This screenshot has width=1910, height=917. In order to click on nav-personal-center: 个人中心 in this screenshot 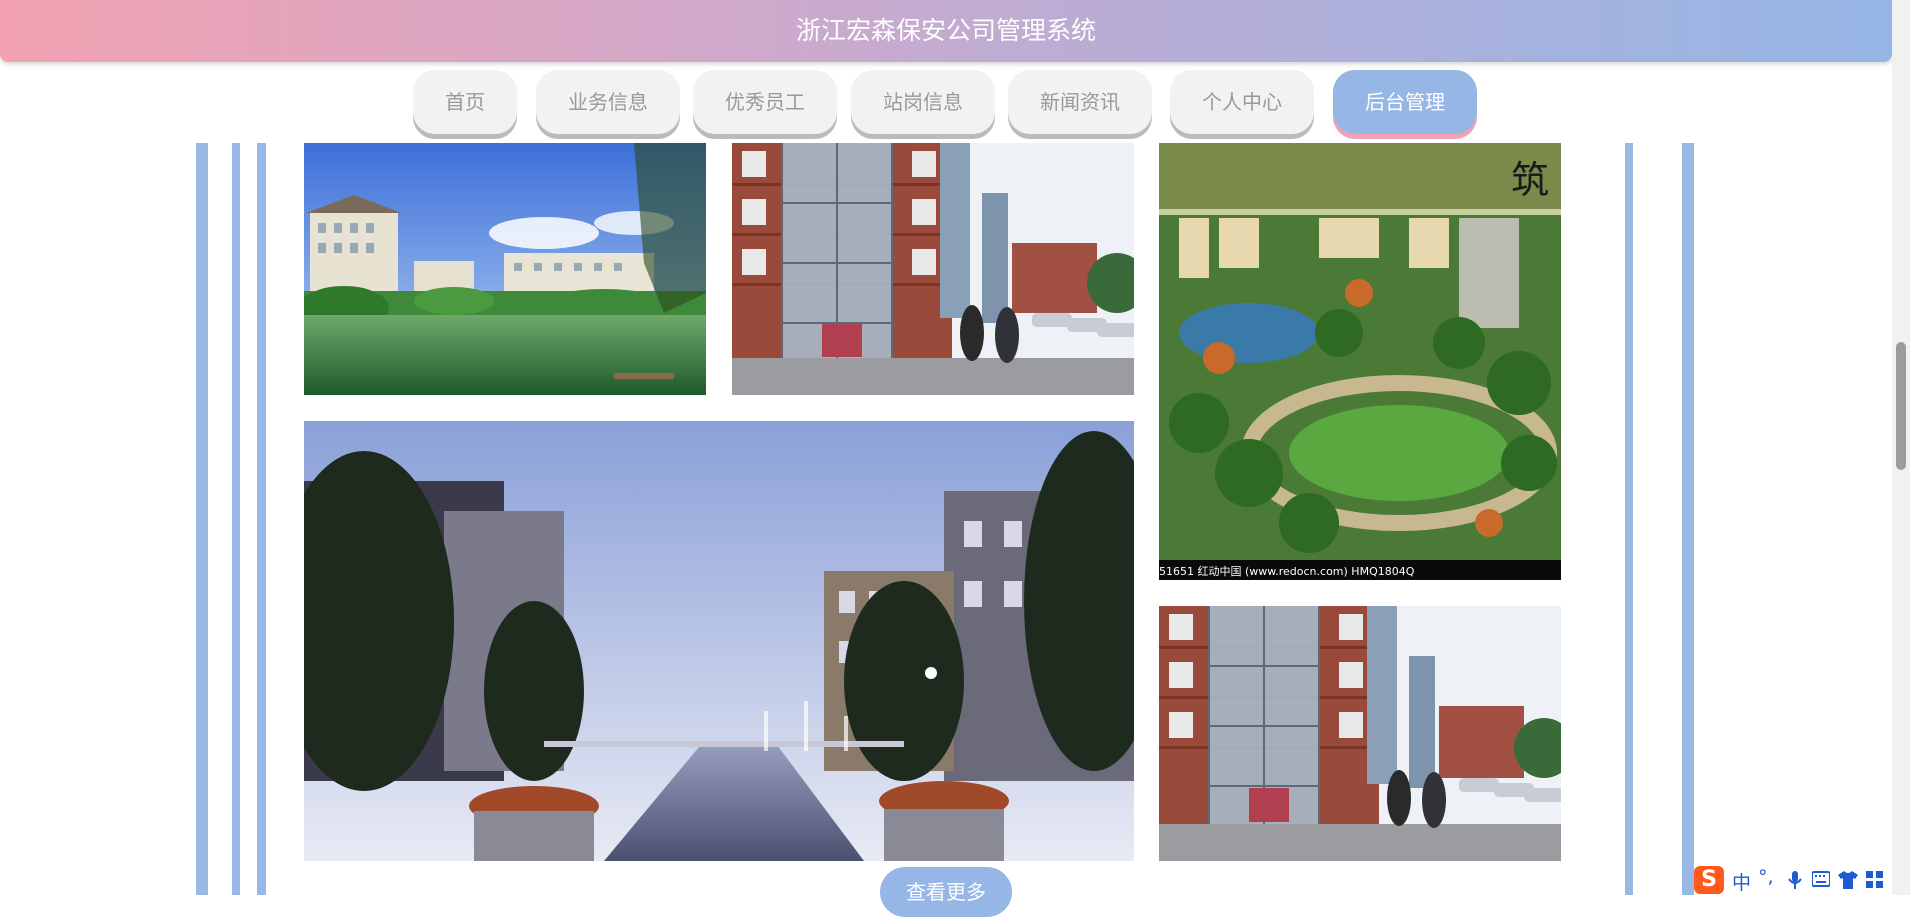, I will do `click(1242, 102)`.